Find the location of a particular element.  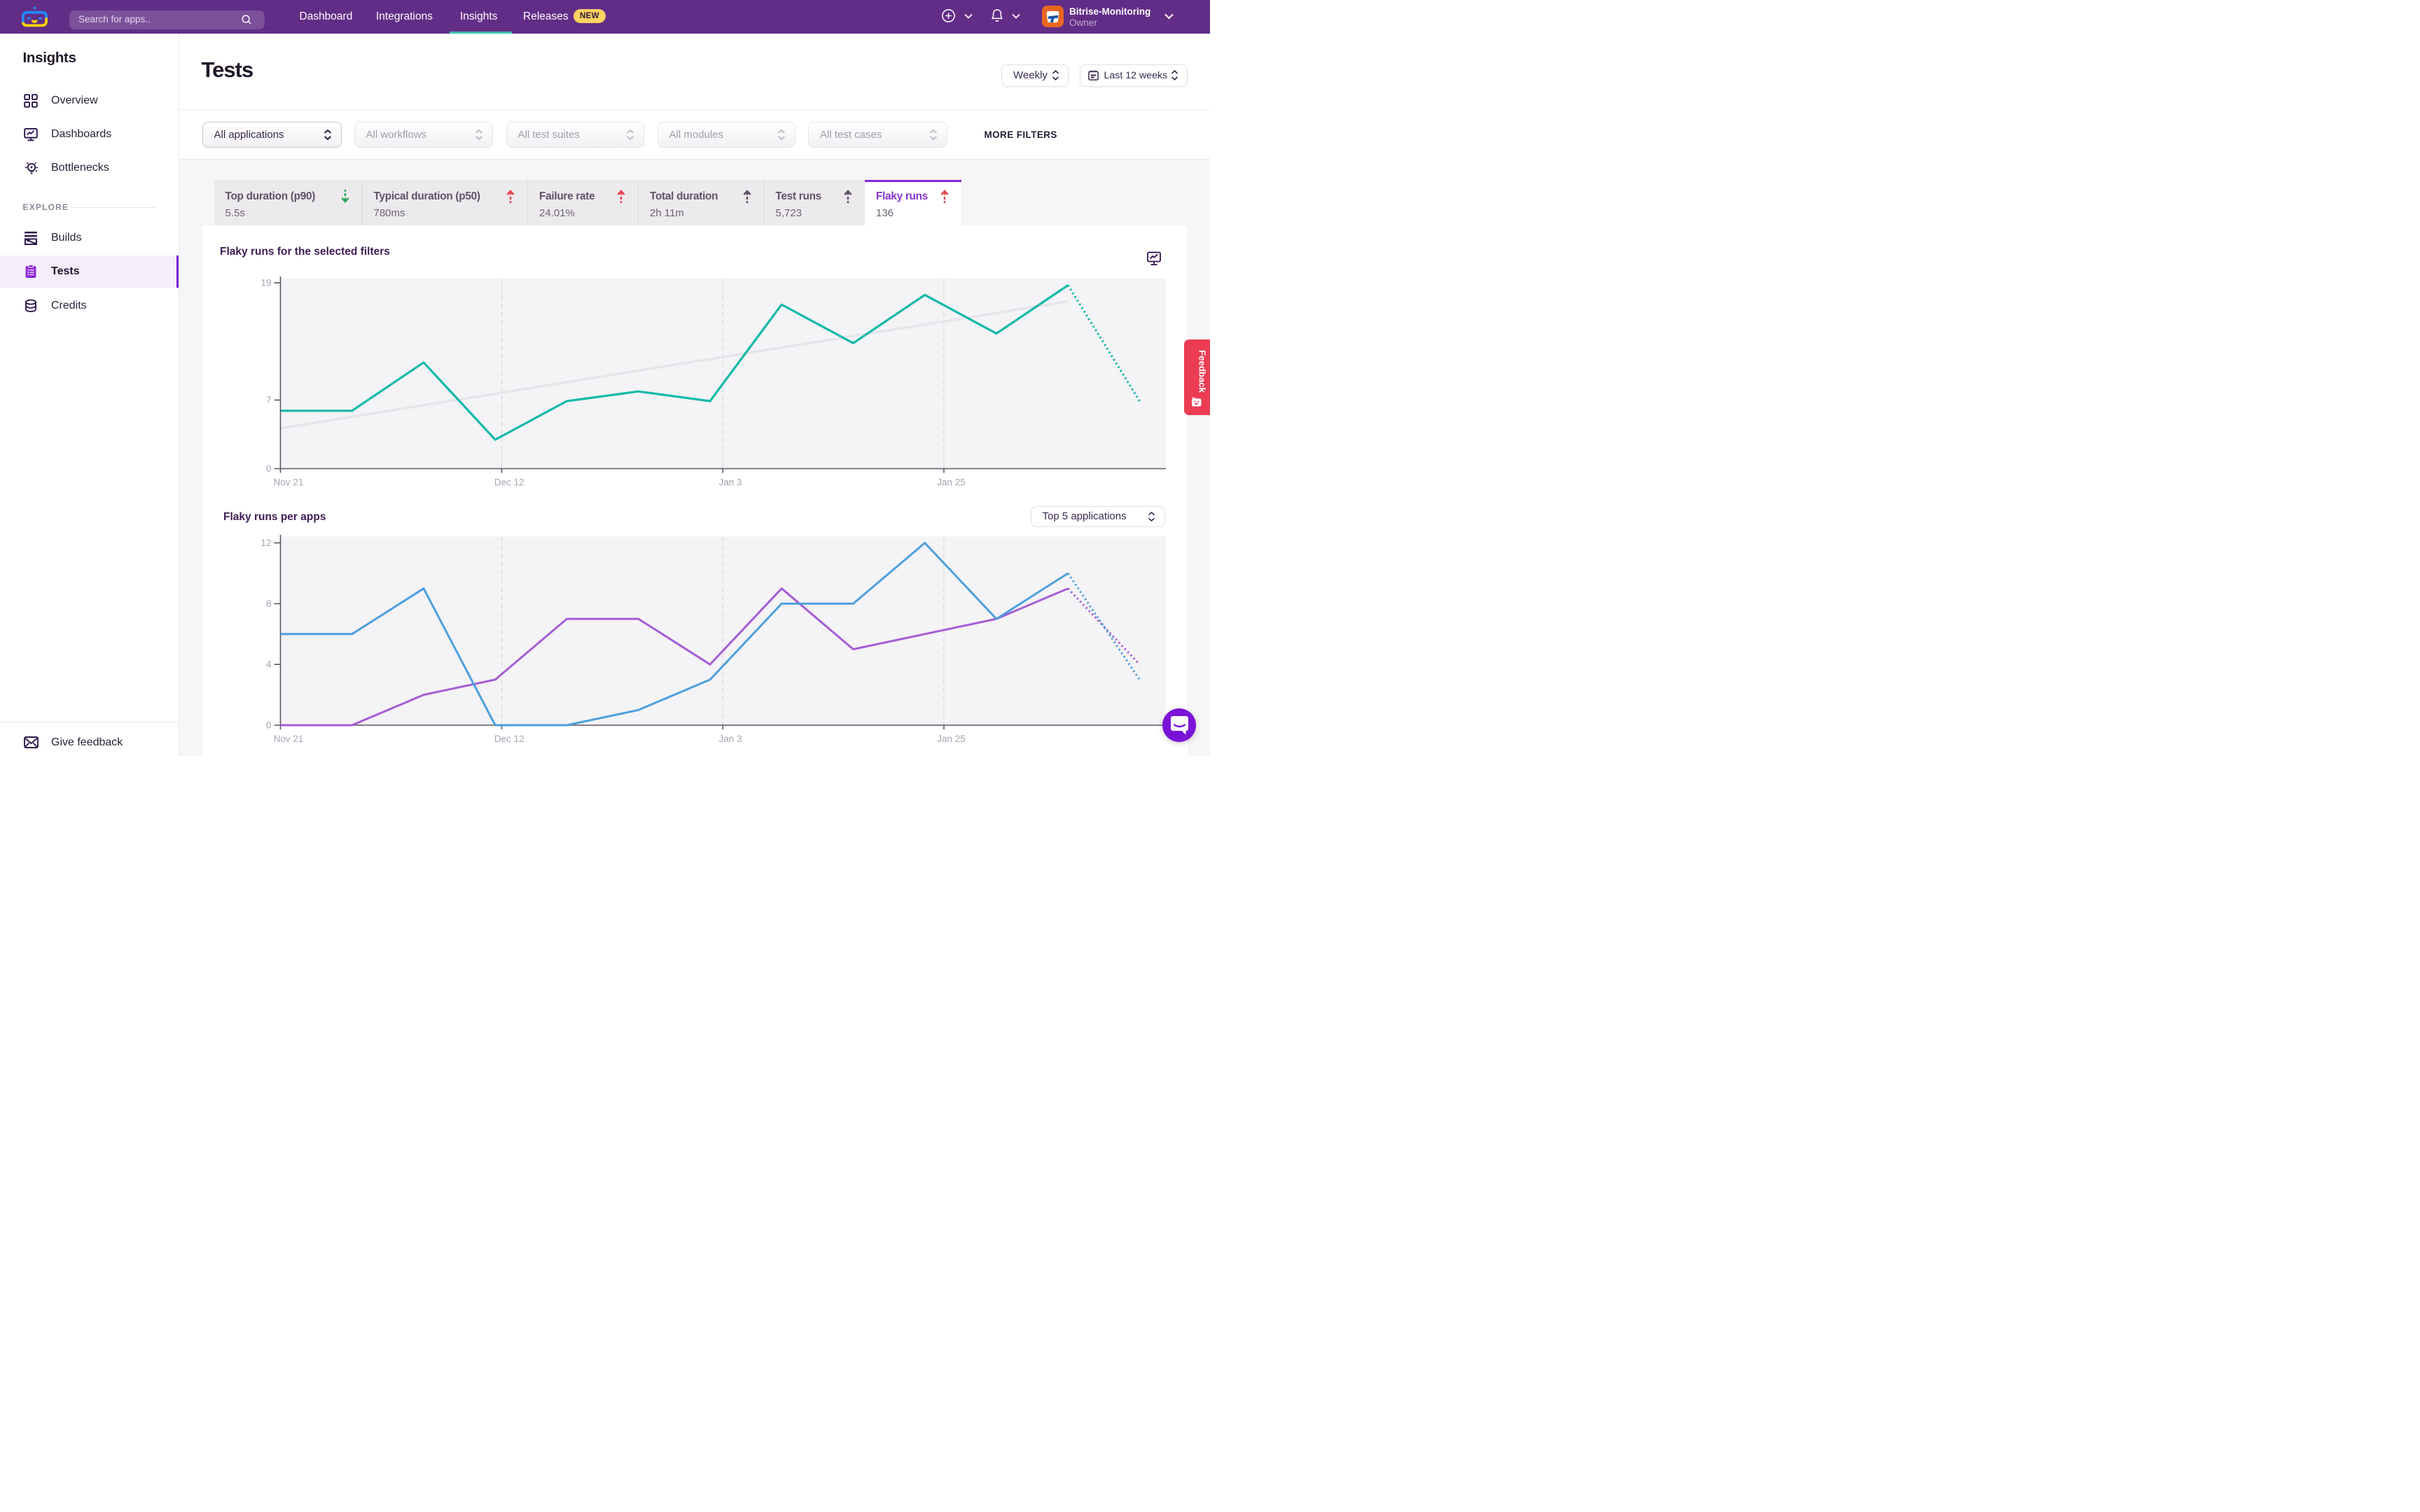

svg-text: 4 is located at coordinates (268, 664).